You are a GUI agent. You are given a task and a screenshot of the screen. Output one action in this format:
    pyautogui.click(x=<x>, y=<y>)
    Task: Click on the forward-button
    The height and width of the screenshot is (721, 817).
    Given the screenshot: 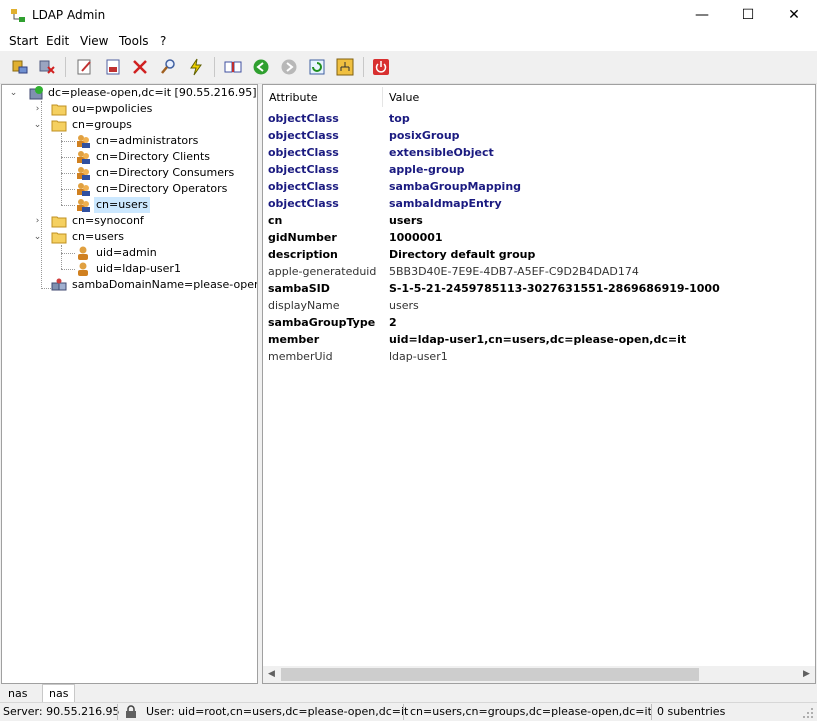 What is the action you would take?
    pyautogui.click(x=289, y=67)
    